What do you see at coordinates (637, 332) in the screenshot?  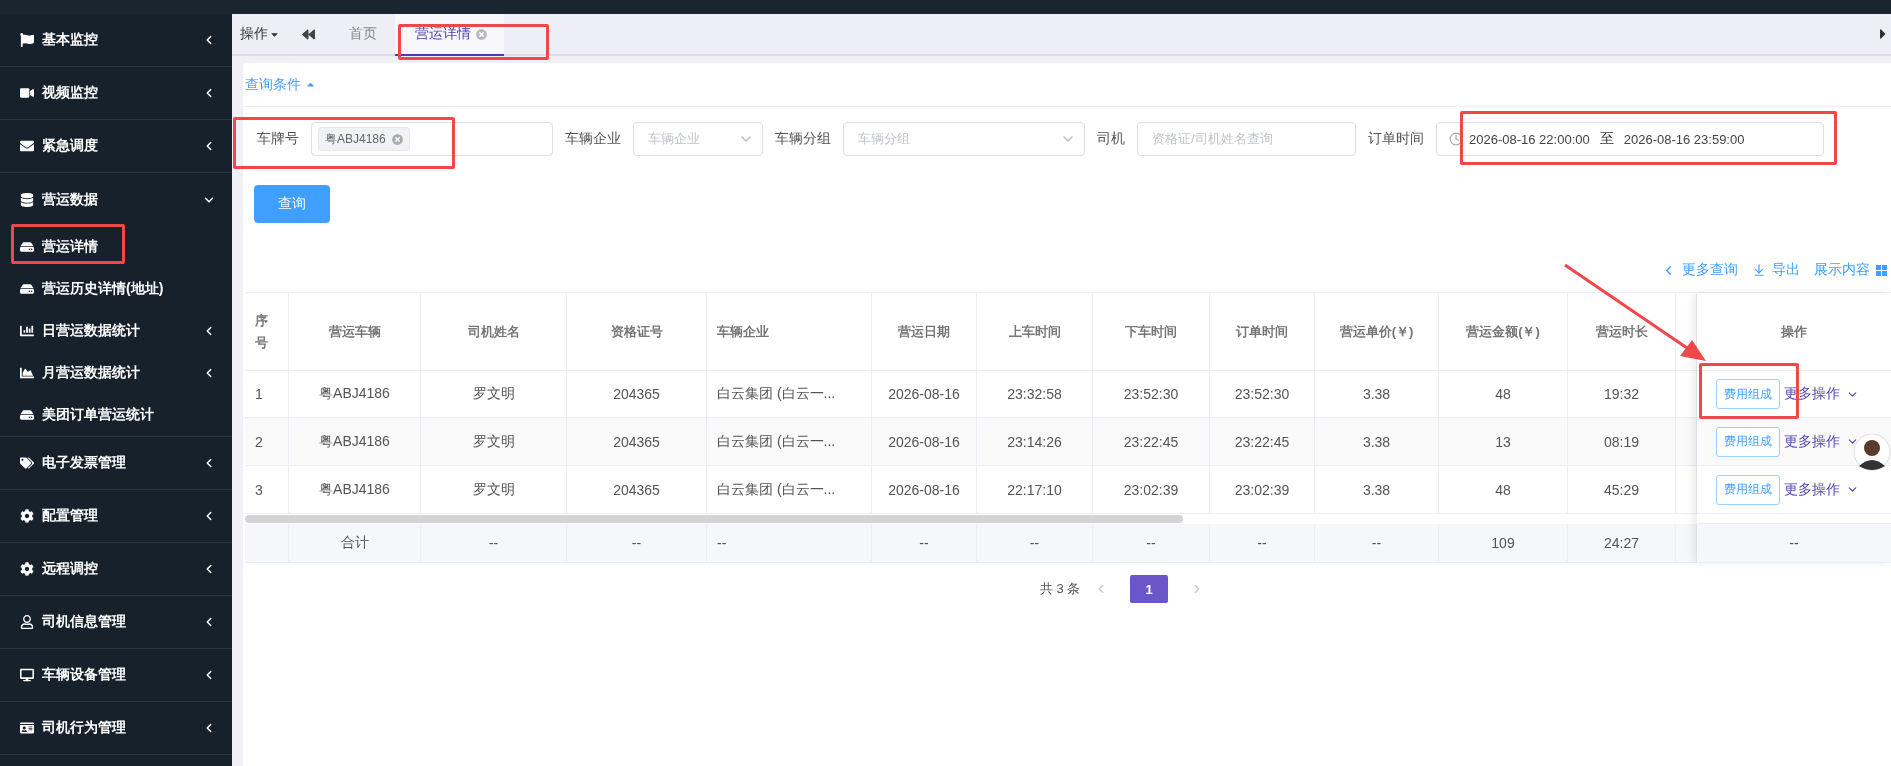 I see `column-header: 资格证号` at bounding box center [637, 332].